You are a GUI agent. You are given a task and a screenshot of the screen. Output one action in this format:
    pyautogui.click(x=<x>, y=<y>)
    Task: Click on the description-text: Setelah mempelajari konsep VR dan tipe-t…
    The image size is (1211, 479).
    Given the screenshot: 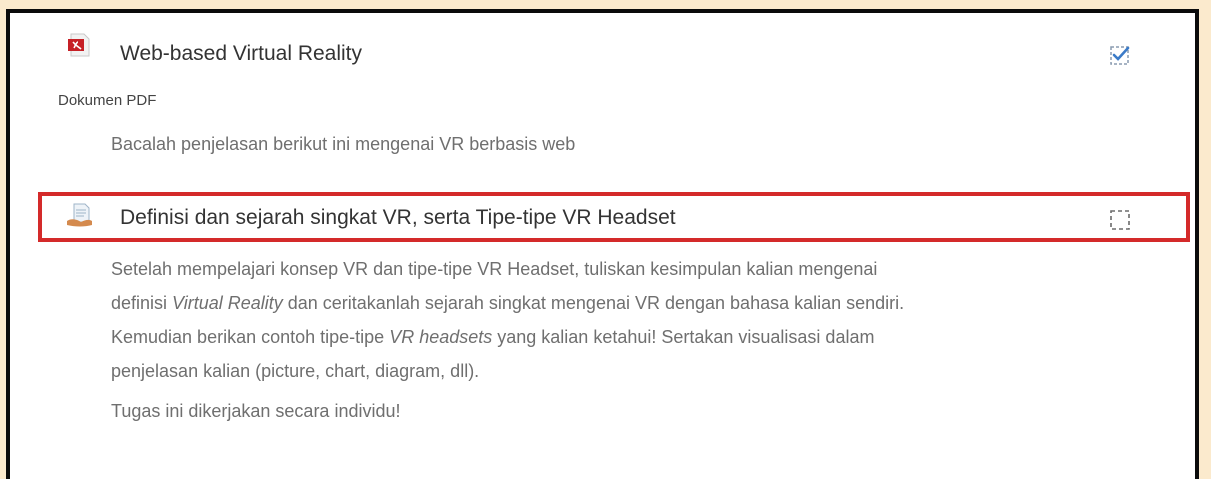 What is the action you would take?
    pyautogui.click(x=494, y=269)
    